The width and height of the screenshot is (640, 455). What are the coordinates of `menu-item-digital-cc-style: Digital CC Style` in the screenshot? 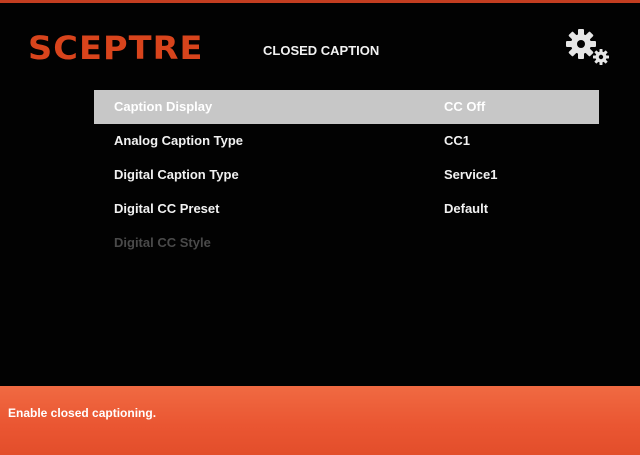 It's located at (346, 243).